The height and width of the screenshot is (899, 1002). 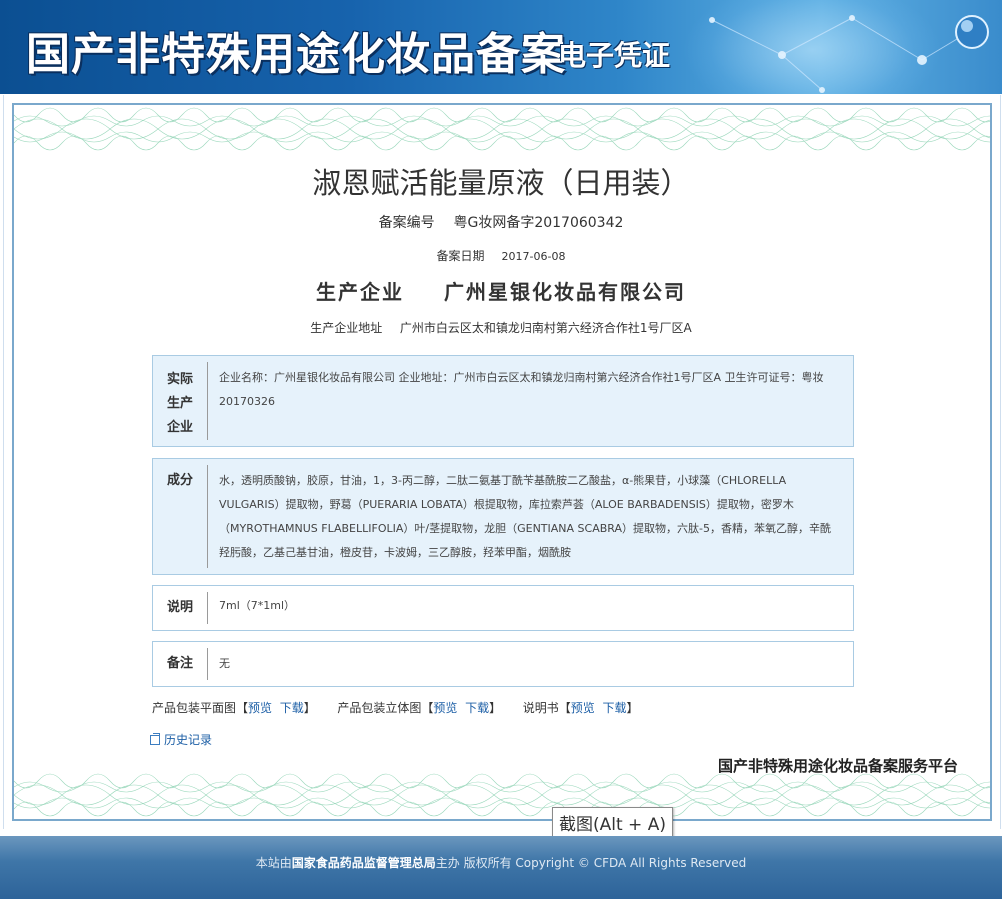 I want to click on banner-subtitle: 电子凭证, so click(x=614, y=55).